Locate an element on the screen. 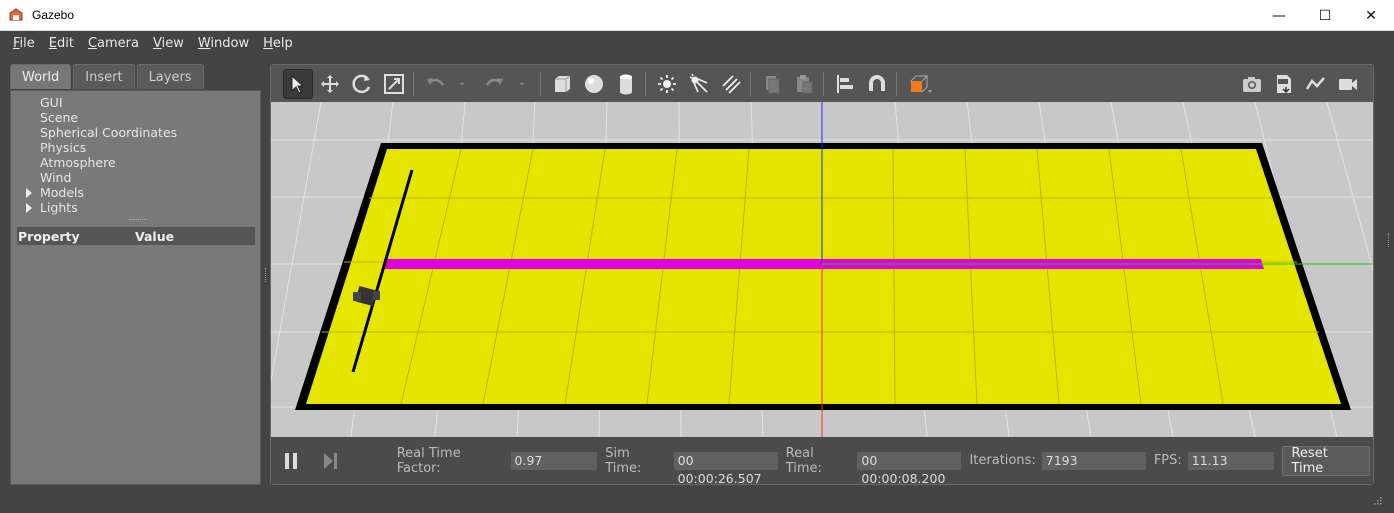  sim-time-label: Sim Time: is located at coordinates (623, 460).